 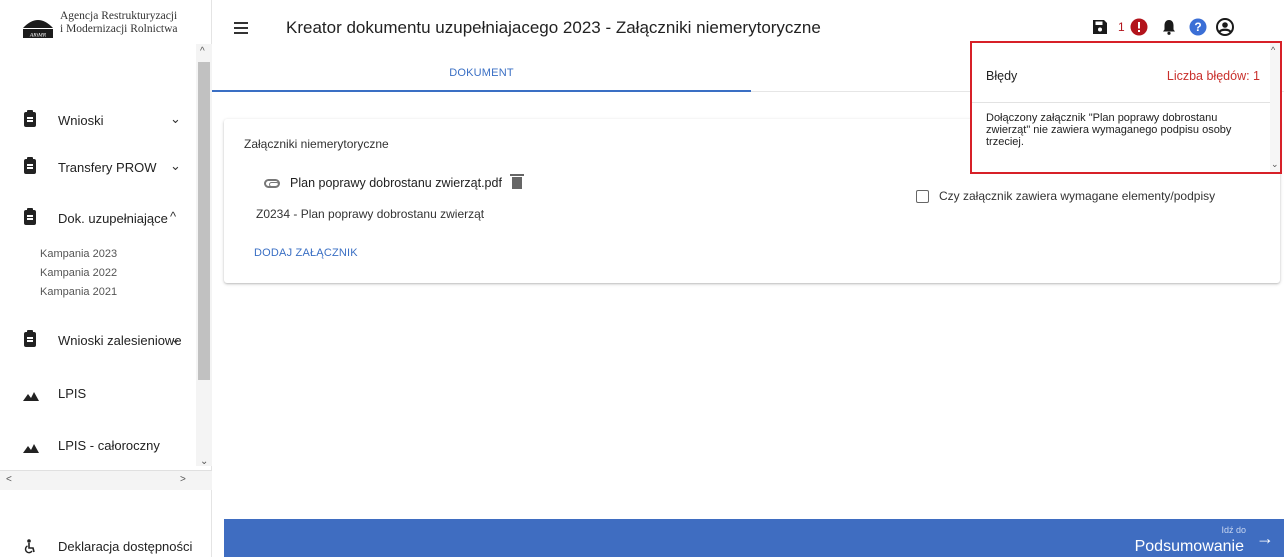 I want to click on tab-dokument: DOKUMENT, so click(x=481, y=75).